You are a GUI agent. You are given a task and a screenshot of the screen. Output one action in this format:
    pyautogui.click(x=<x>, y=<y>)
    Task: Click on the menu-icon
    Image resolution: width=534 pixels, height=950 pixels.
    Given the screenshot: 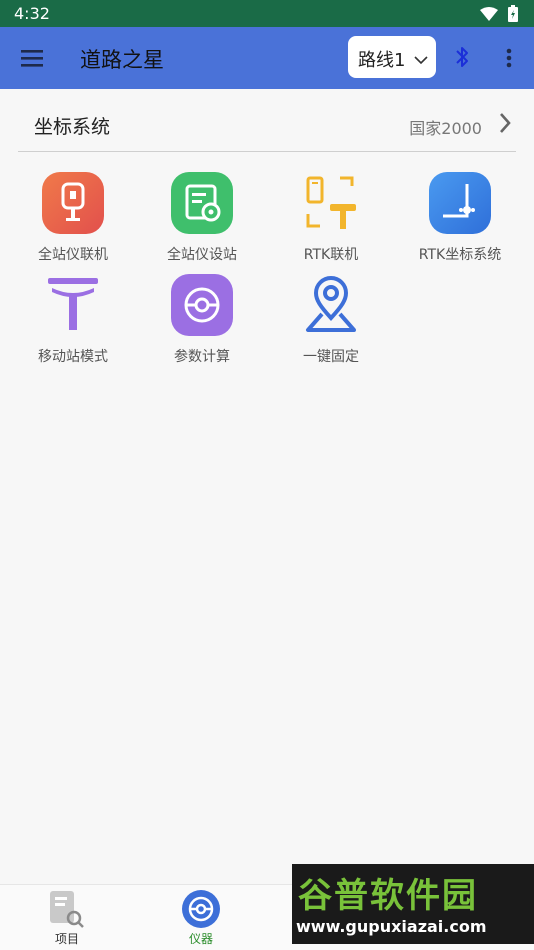 What is the action you would take?
    pyautogui.click(x=32, y=58)
    